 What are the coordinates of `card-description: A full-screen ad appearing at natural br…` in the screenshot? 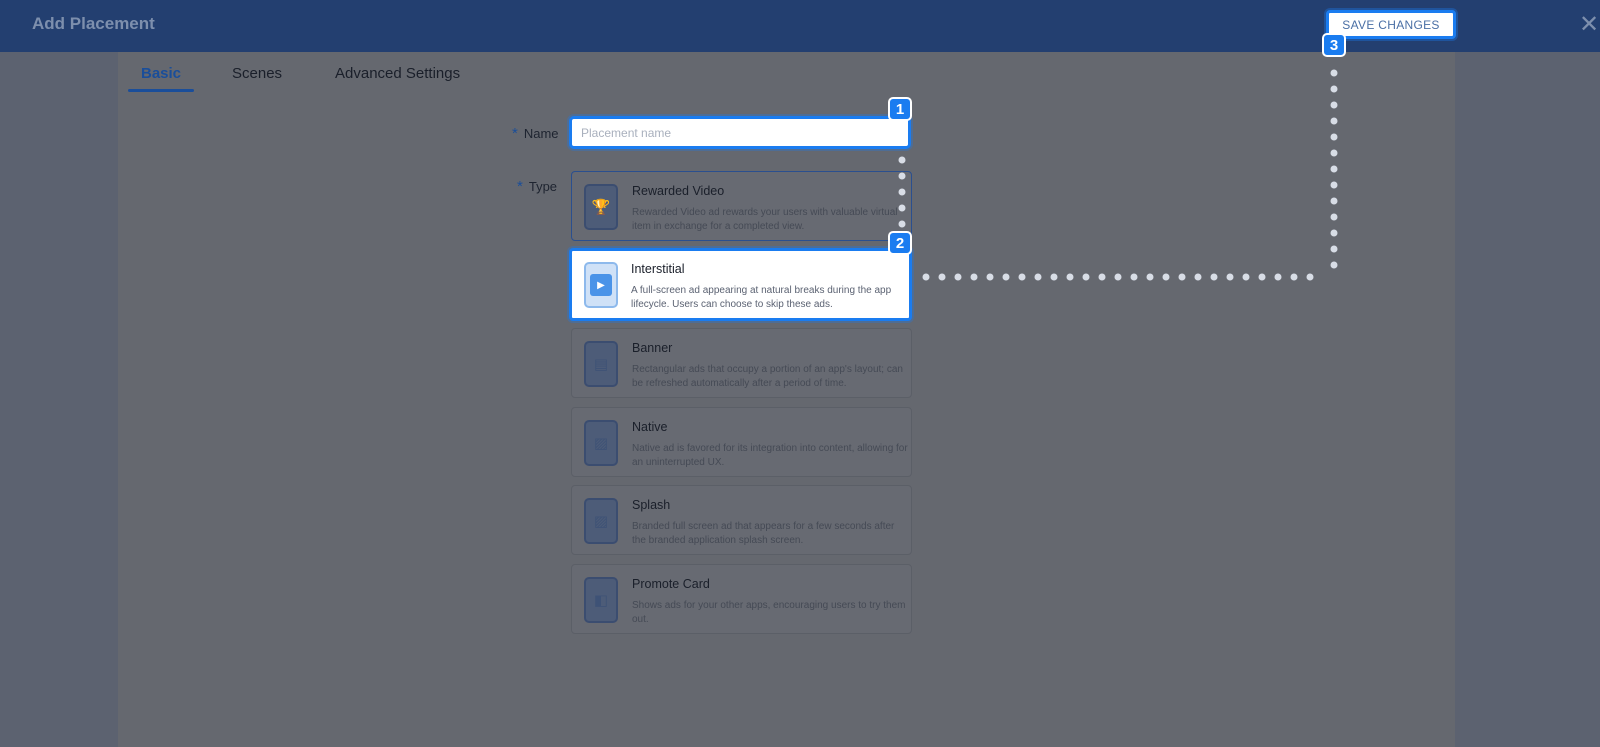 It's located at (761, 297).